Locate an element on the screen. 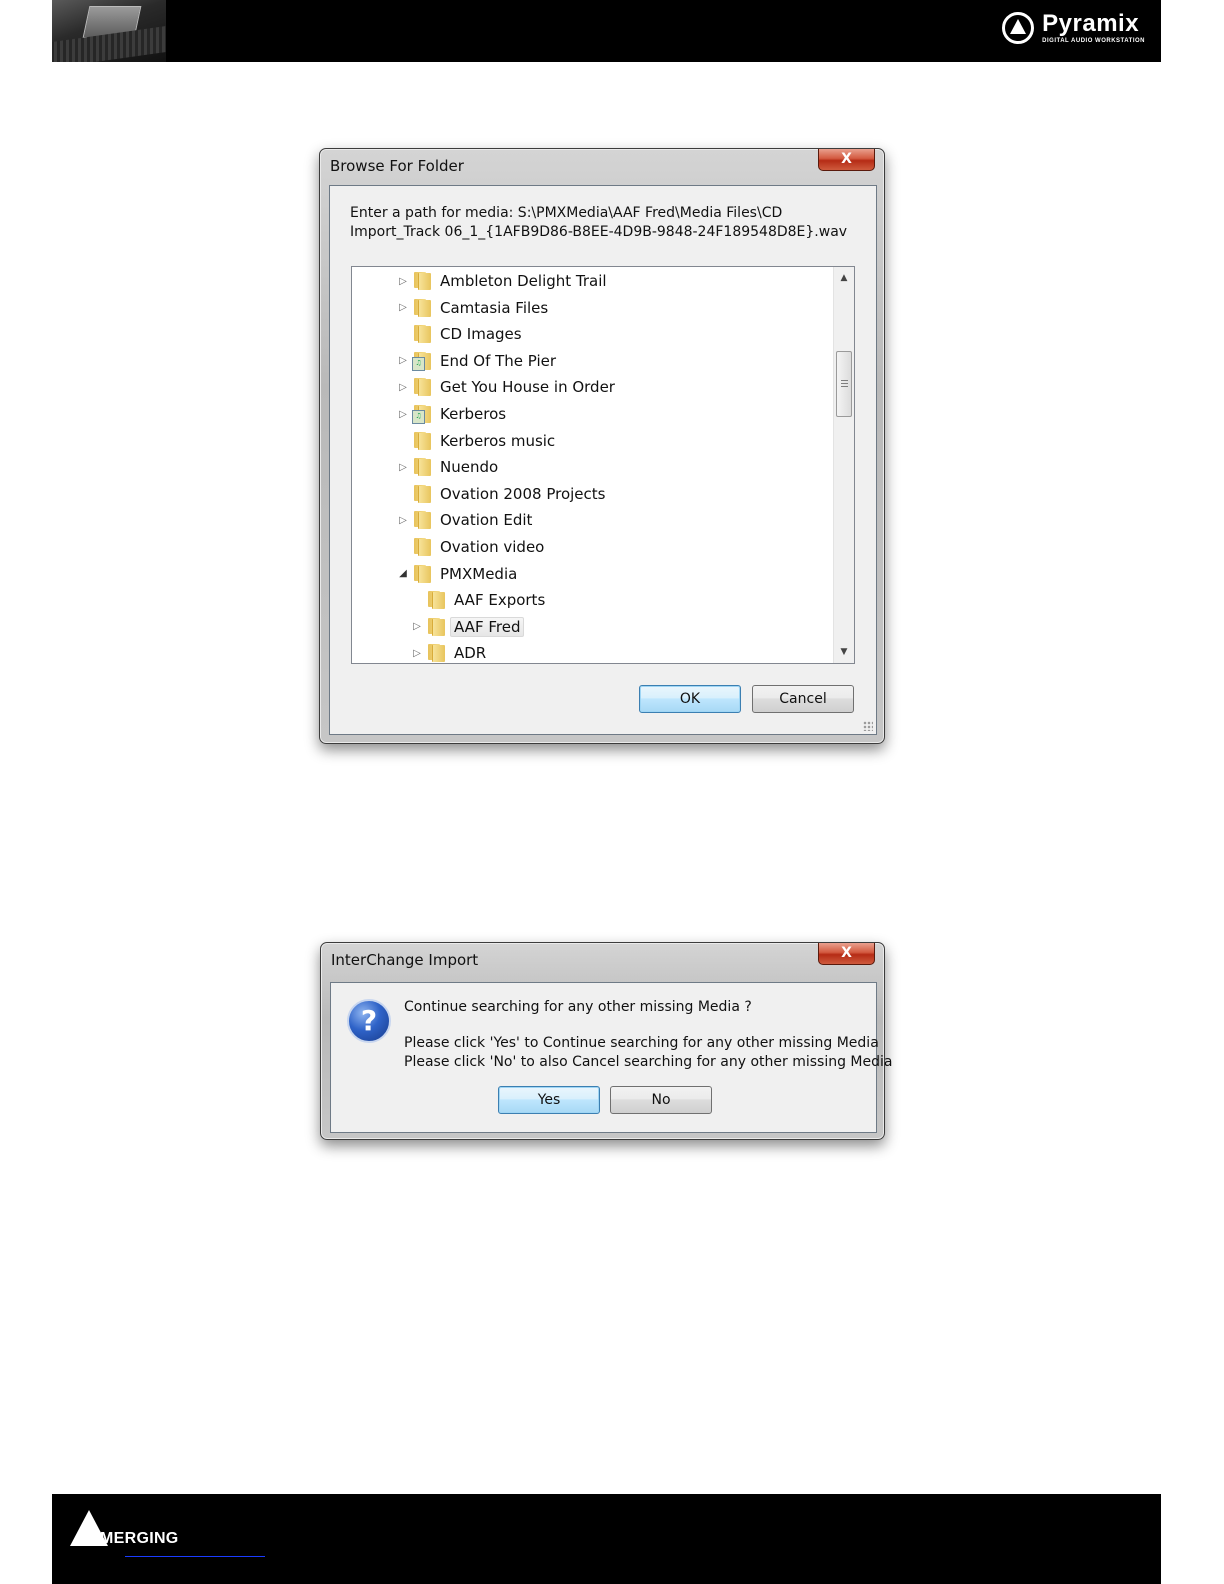 This screenshot has width=1224, height=1584. folder-tree-item: ▷ Ambleton Delight Trail is located at coordinates (501, 281).